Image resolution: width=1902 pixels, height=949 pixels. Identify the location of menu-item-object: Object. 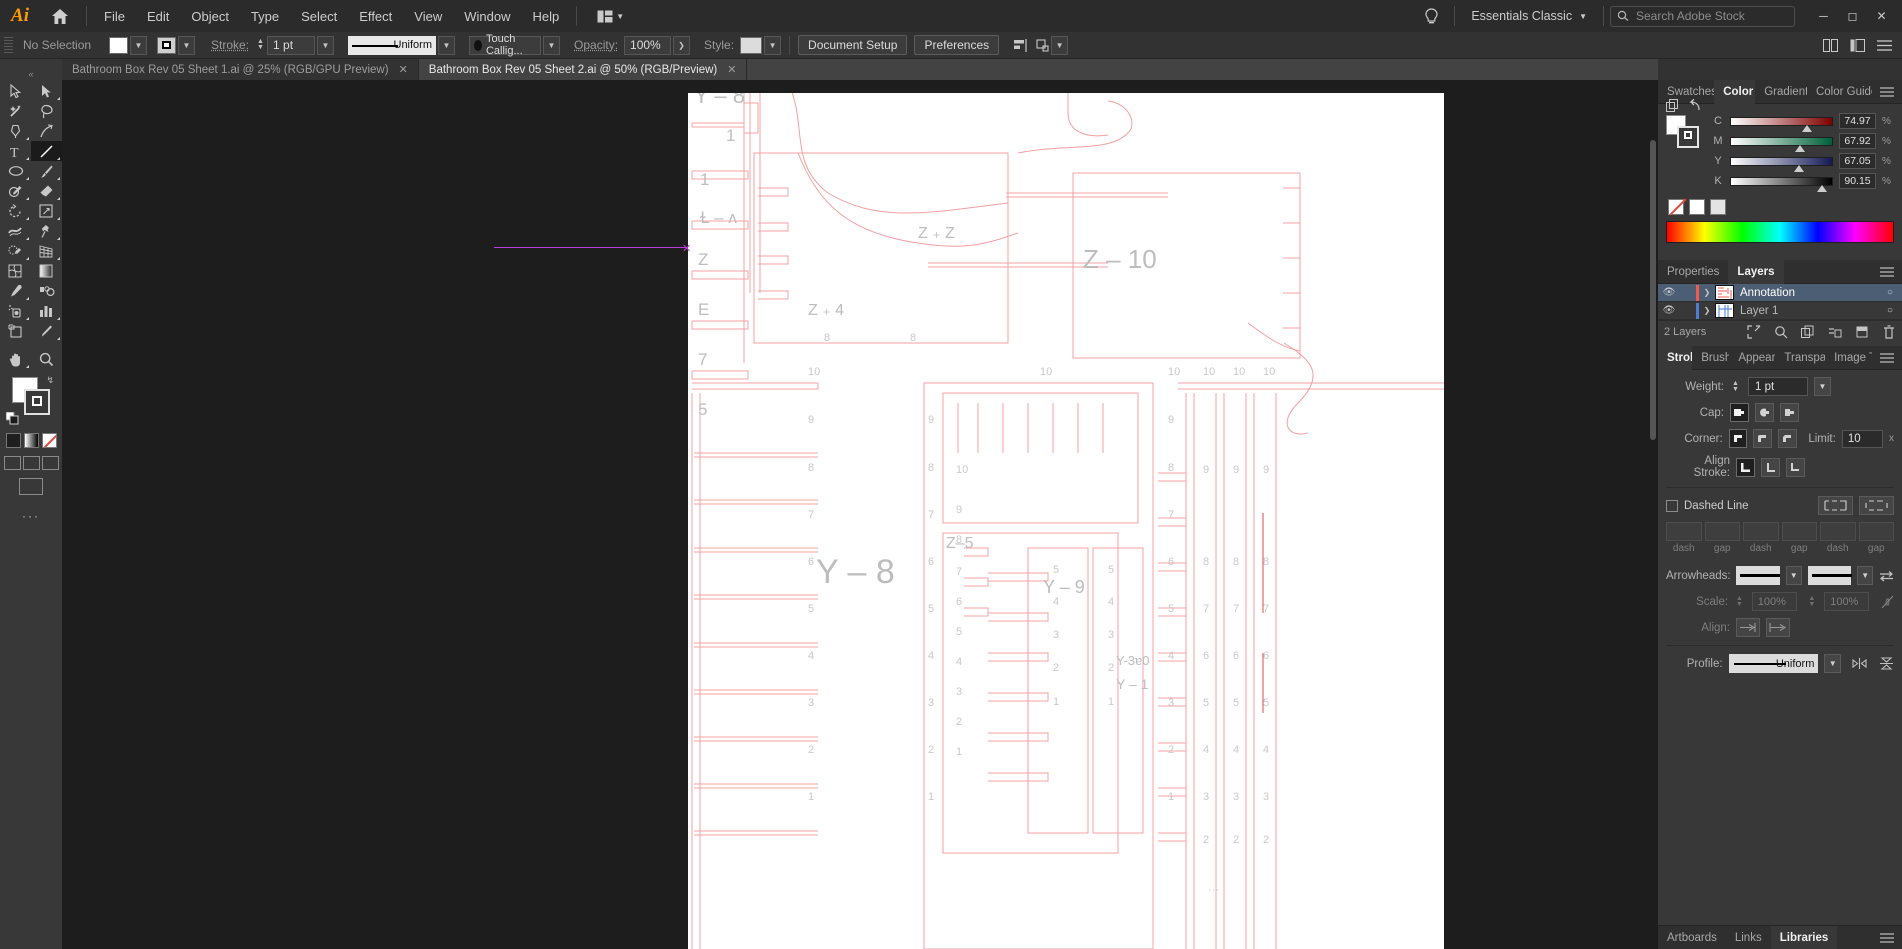
(210, 16).